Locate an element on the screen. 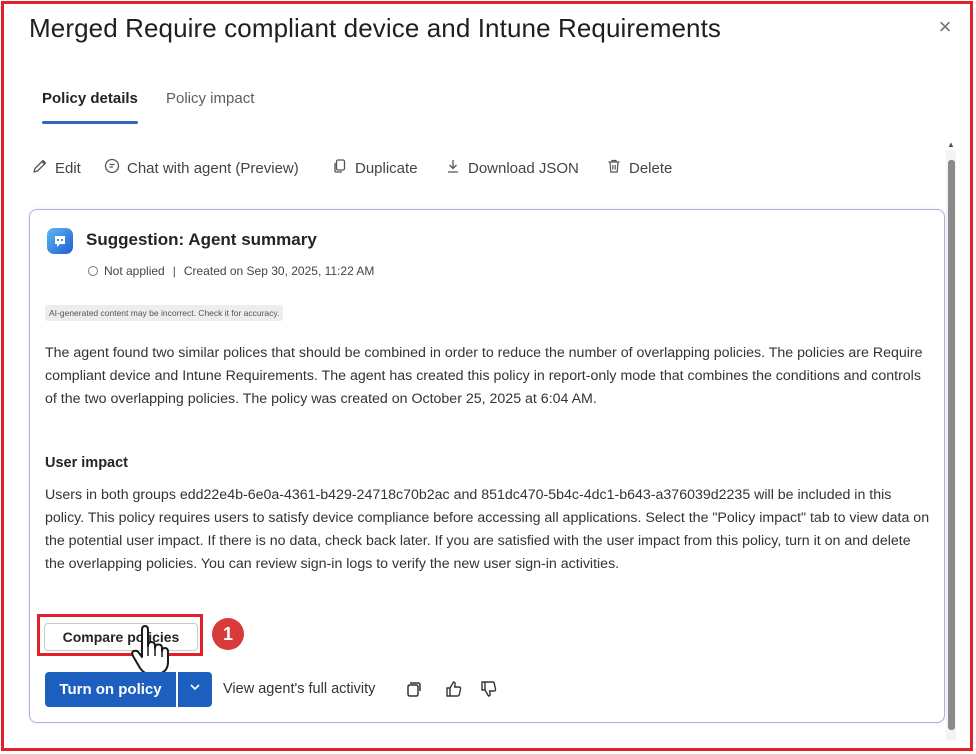  turn-on-policy-split-button: Turn on policy is located at coordinates (128, 689).